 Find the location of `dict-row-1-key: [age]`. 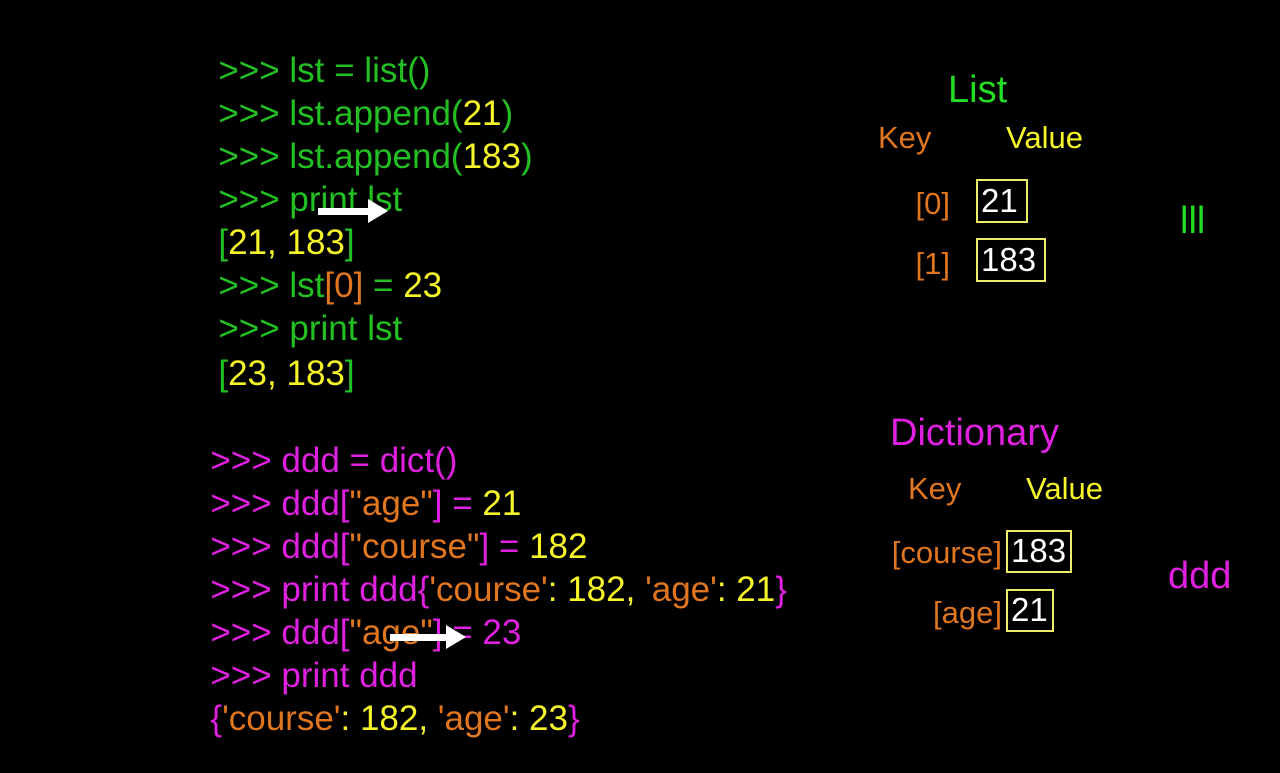

dict-row-1-key: [age] is located at coordinates (967, 612).